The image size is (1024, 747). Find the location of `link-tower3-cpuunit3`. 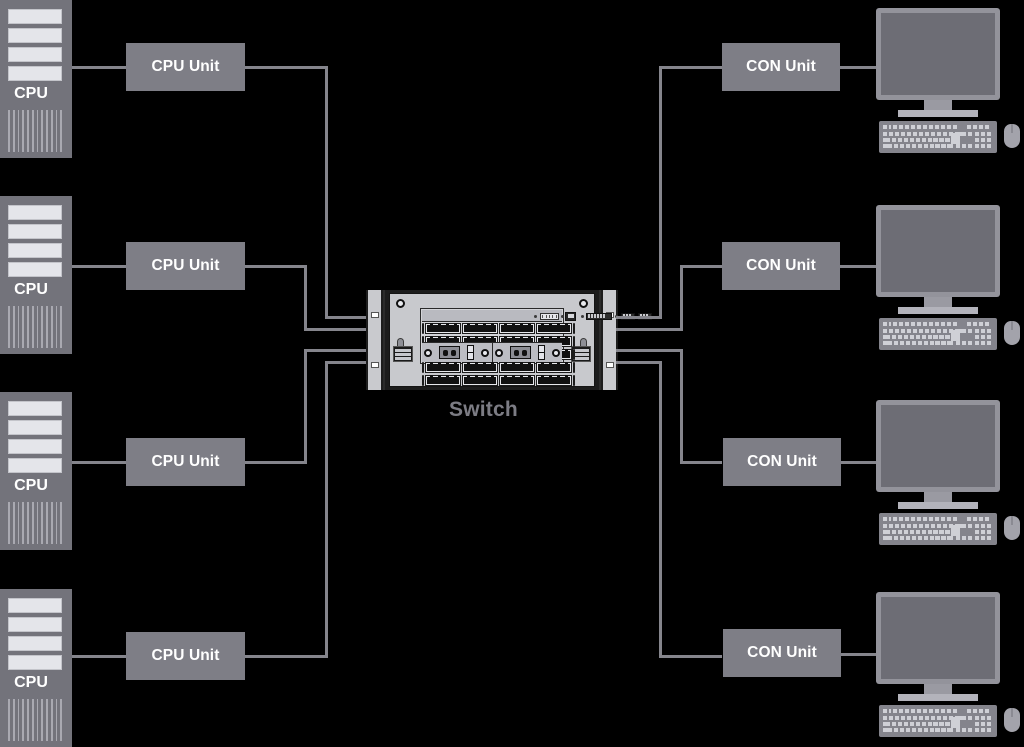

link-tower3-cpuunit3 is located at coordinates (99, 462).